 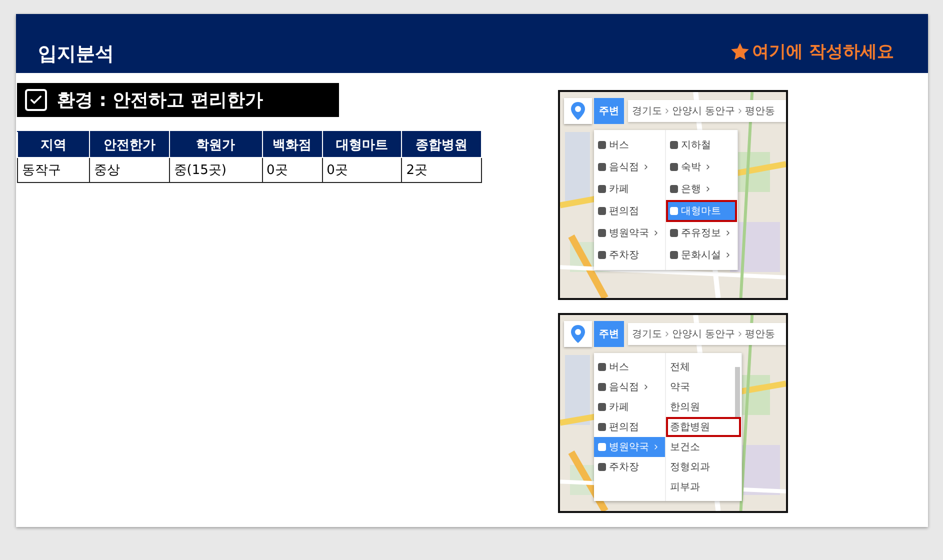 What do you see at coordinates (701, 255) in the screenshot?
I see `menu-item: 문화시설` at bounding box center [701, 255].